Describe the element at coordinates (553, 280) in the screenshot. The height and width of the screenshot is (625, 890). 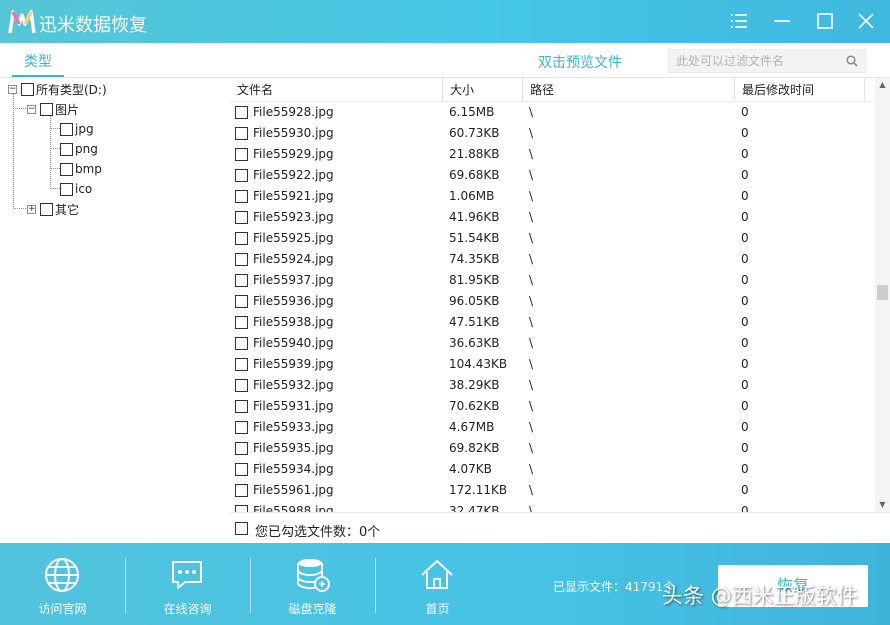
I see `table-row: File55937.jpg 81.95KB \ 0` at that location.